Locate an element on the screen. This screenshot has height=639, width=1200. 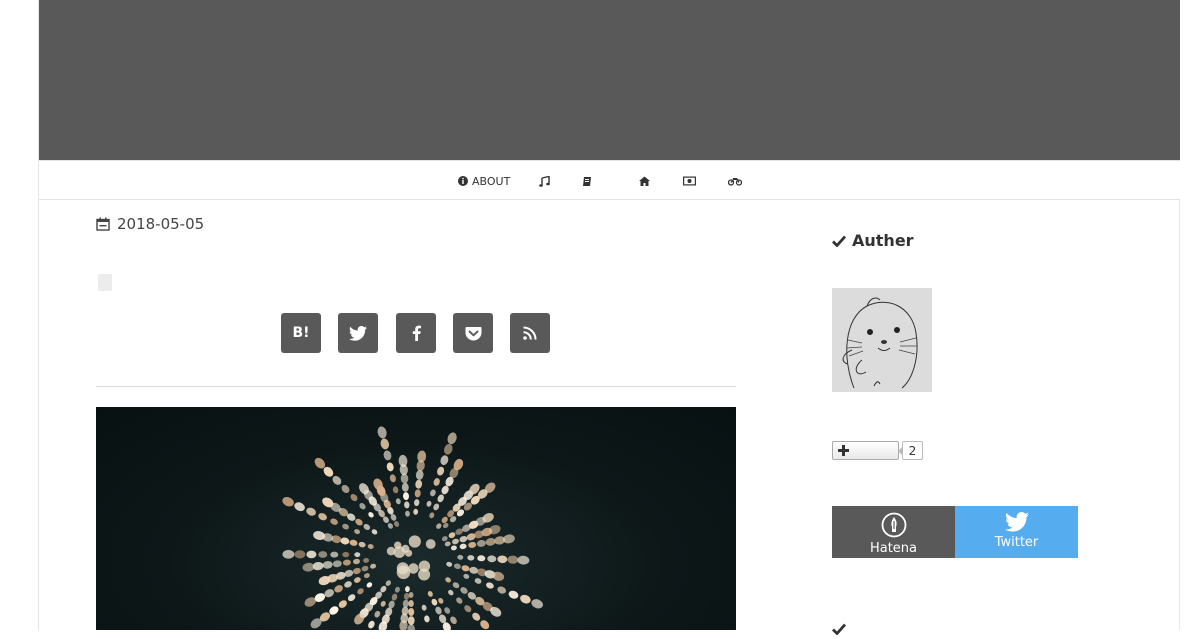
category-tag-placeholder is located at coordinates (105, 282).